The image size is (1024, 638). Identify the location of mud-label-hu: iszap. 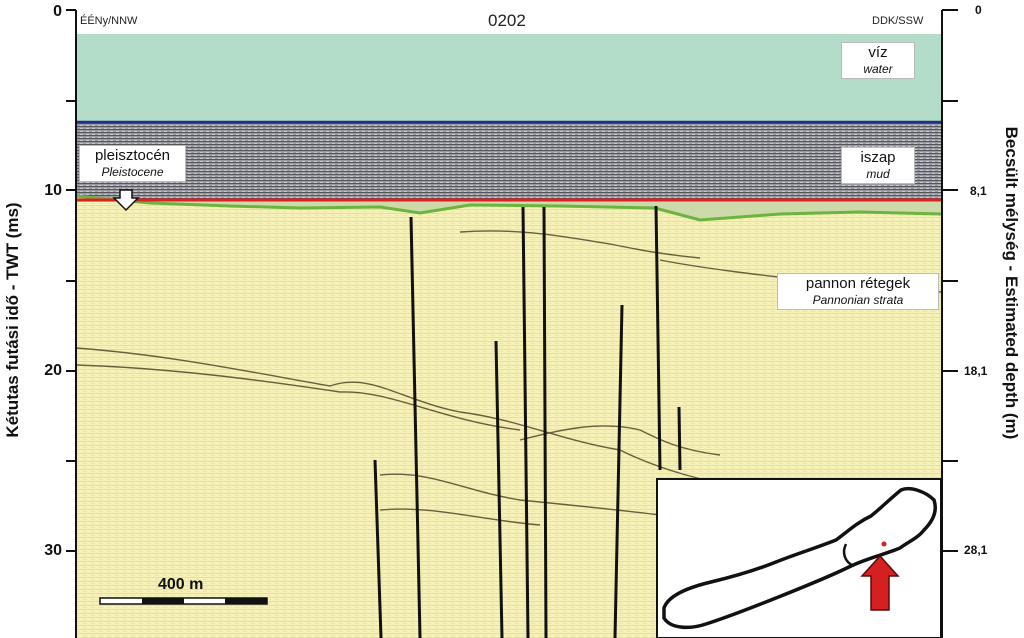
(878, 157).